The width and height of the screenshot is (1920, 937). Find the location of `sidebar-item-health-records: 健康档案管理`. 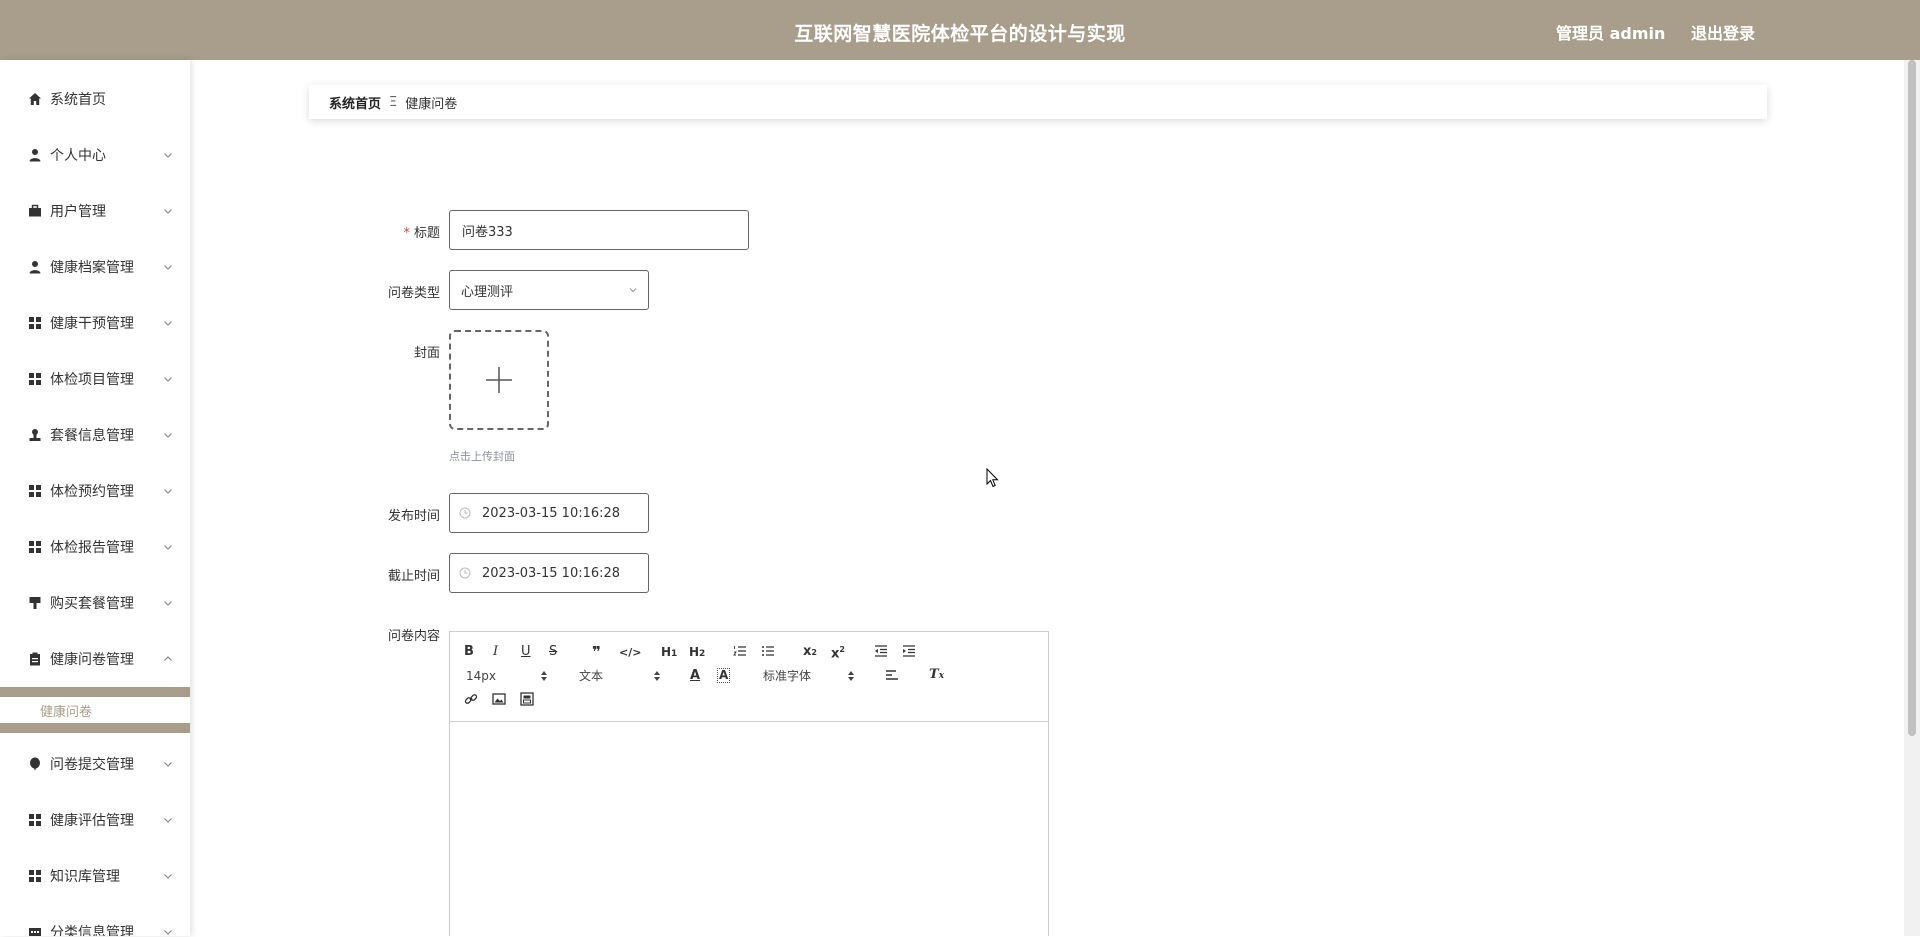

sidebar-item-health-records: 健康档案管理 is located at coordinates (95, 267).